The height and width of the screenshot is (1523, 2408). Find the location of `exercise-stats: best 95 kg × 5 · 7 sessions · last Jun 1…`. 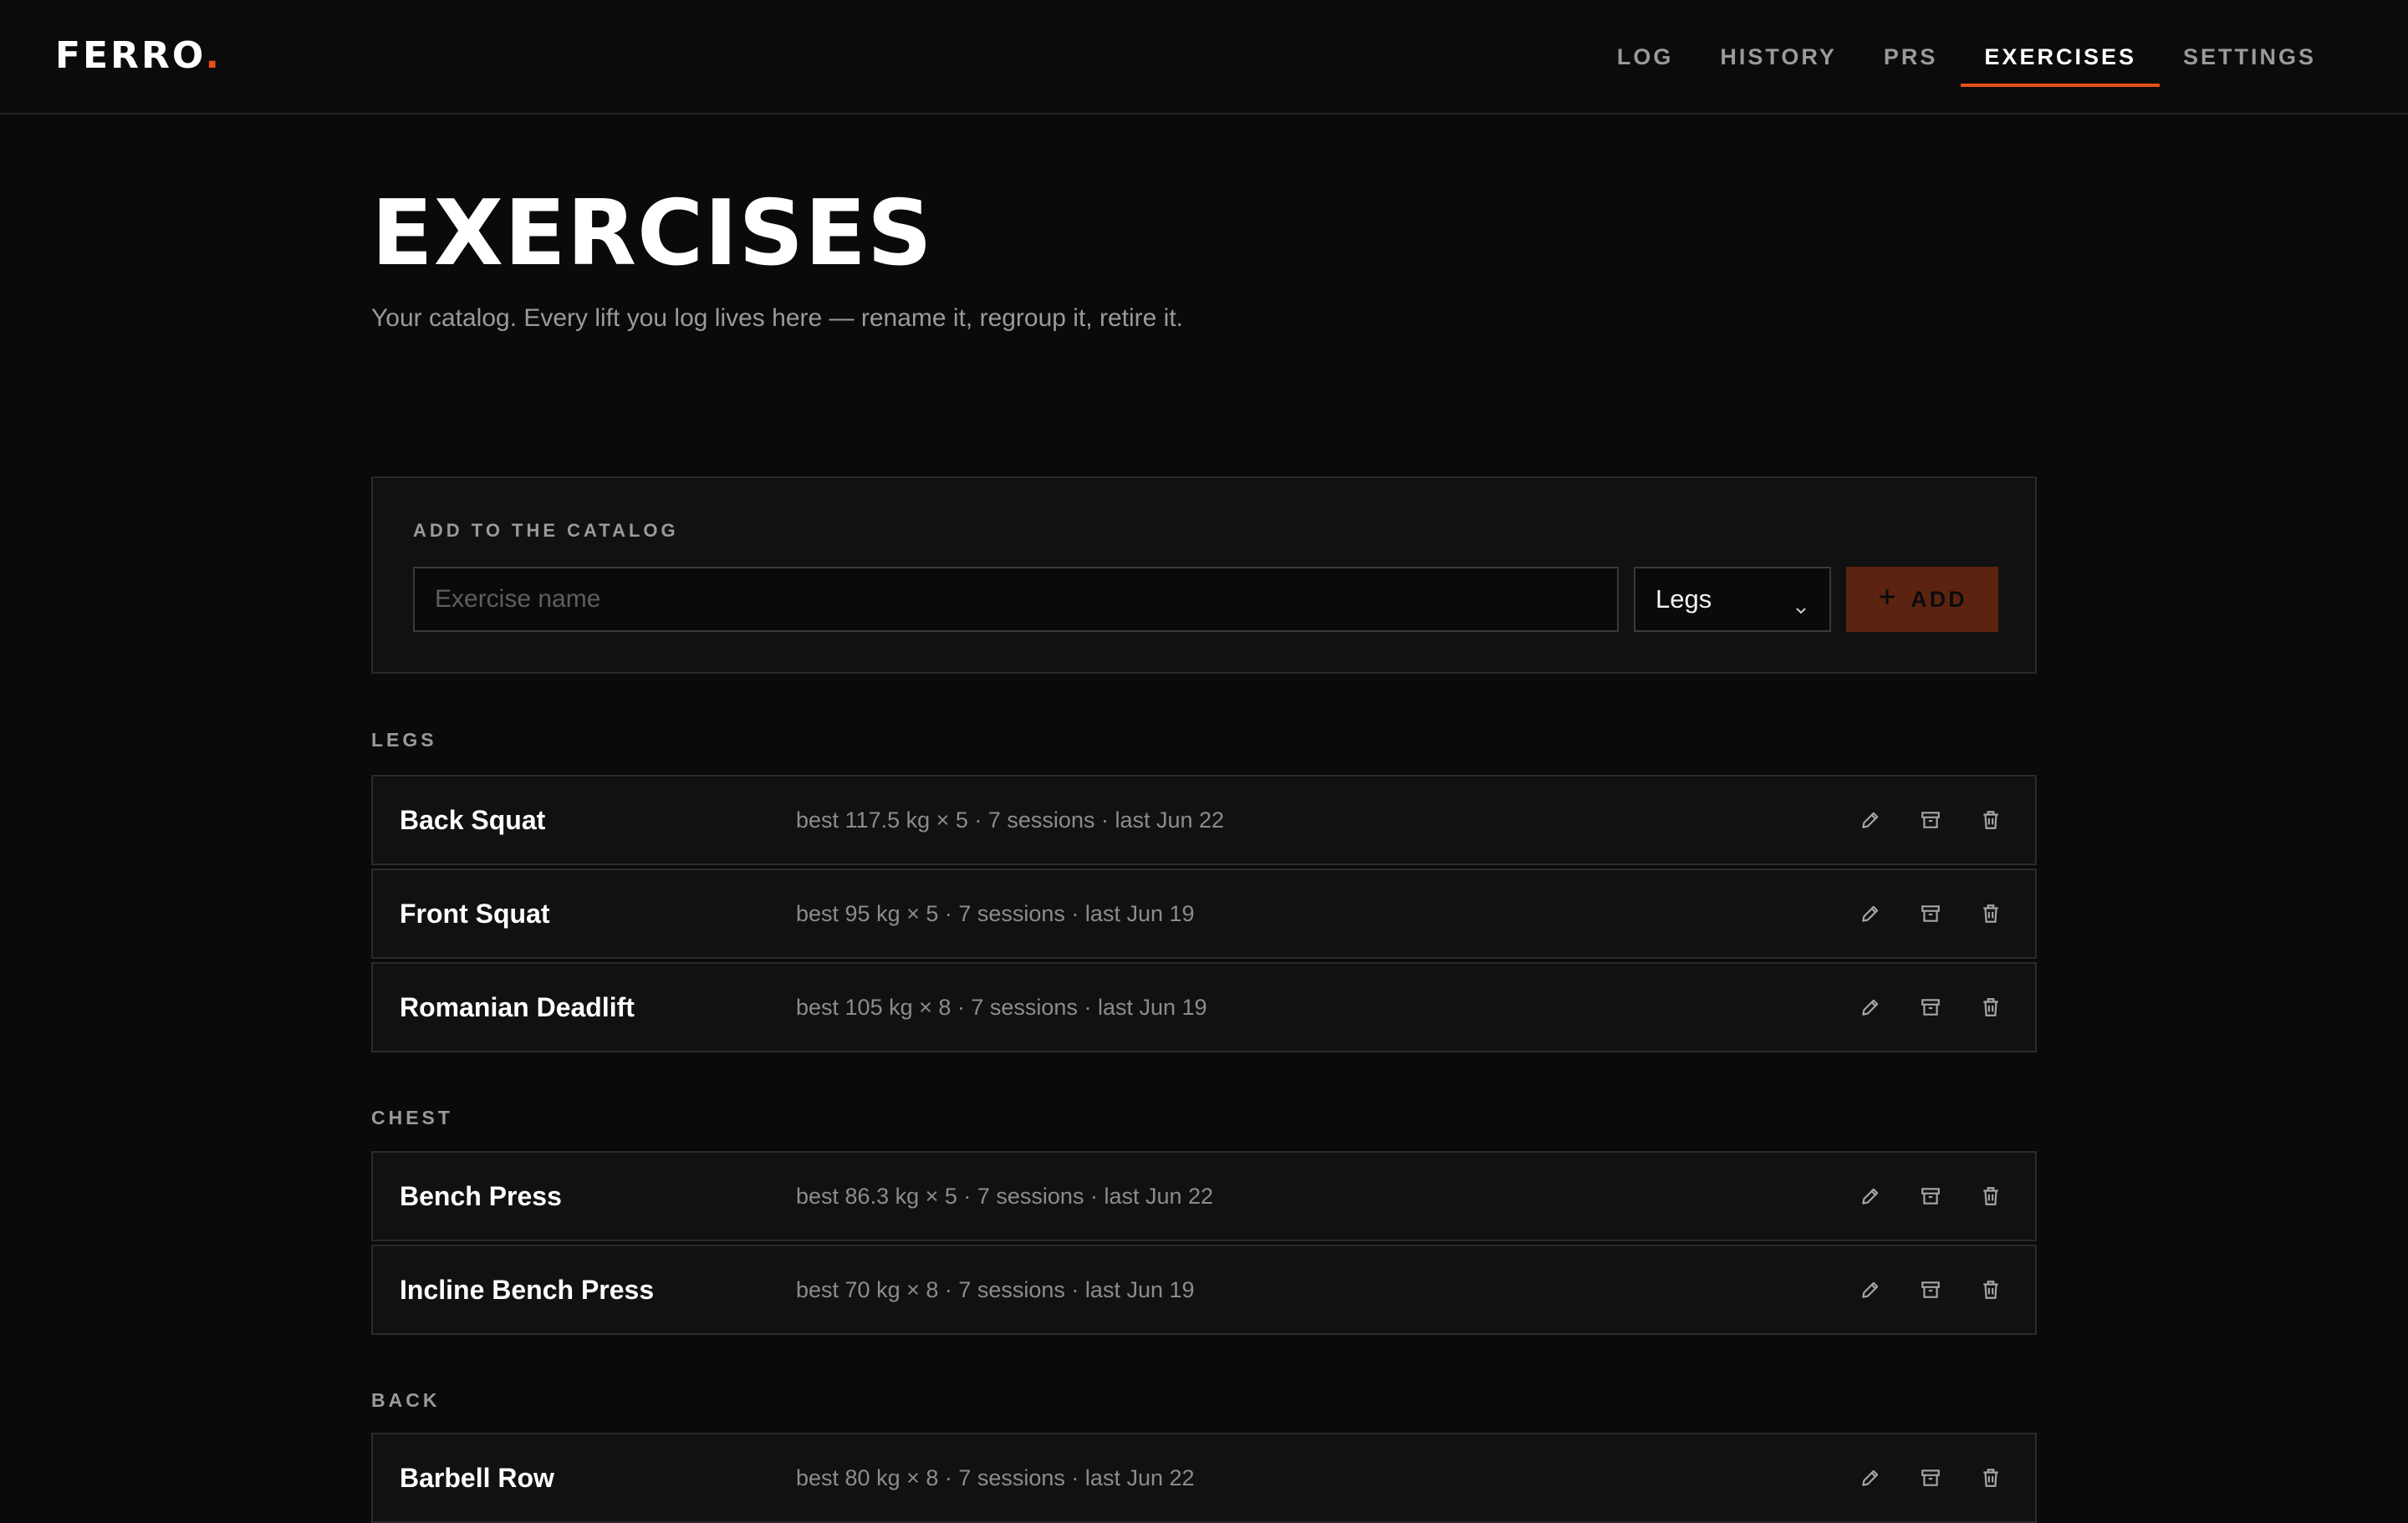

exercise-stats: best 95 kg × 5 · 7 sessions · last Jun 1… is located at coordinates (996, 913).